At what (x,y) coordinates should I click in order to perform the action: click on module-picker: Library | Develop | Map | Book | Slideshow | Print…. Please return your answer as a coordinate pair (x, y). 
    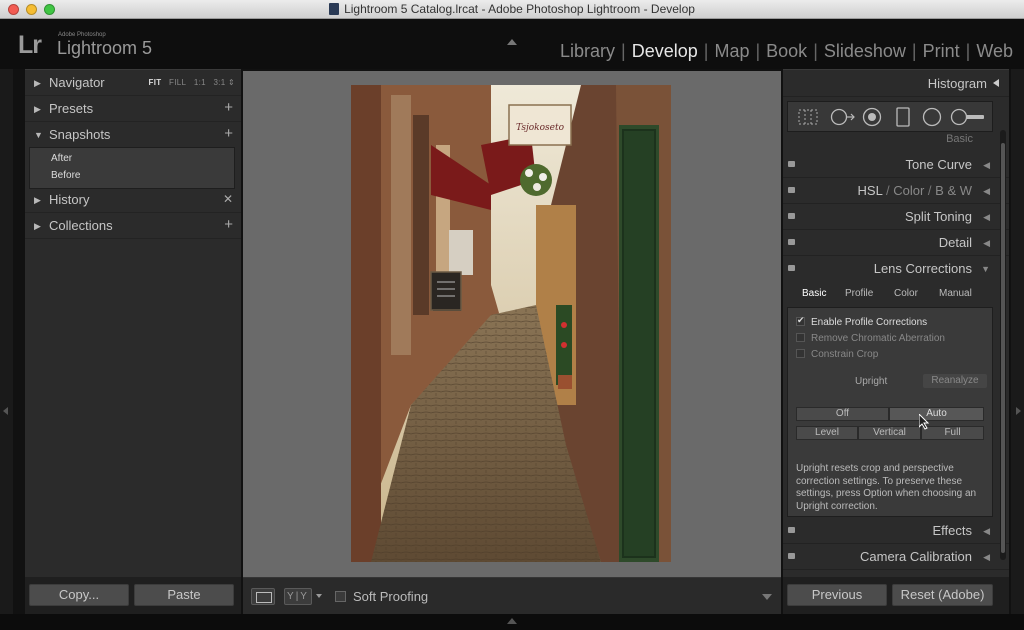
    Looking at the image, I should click on (786, 51).